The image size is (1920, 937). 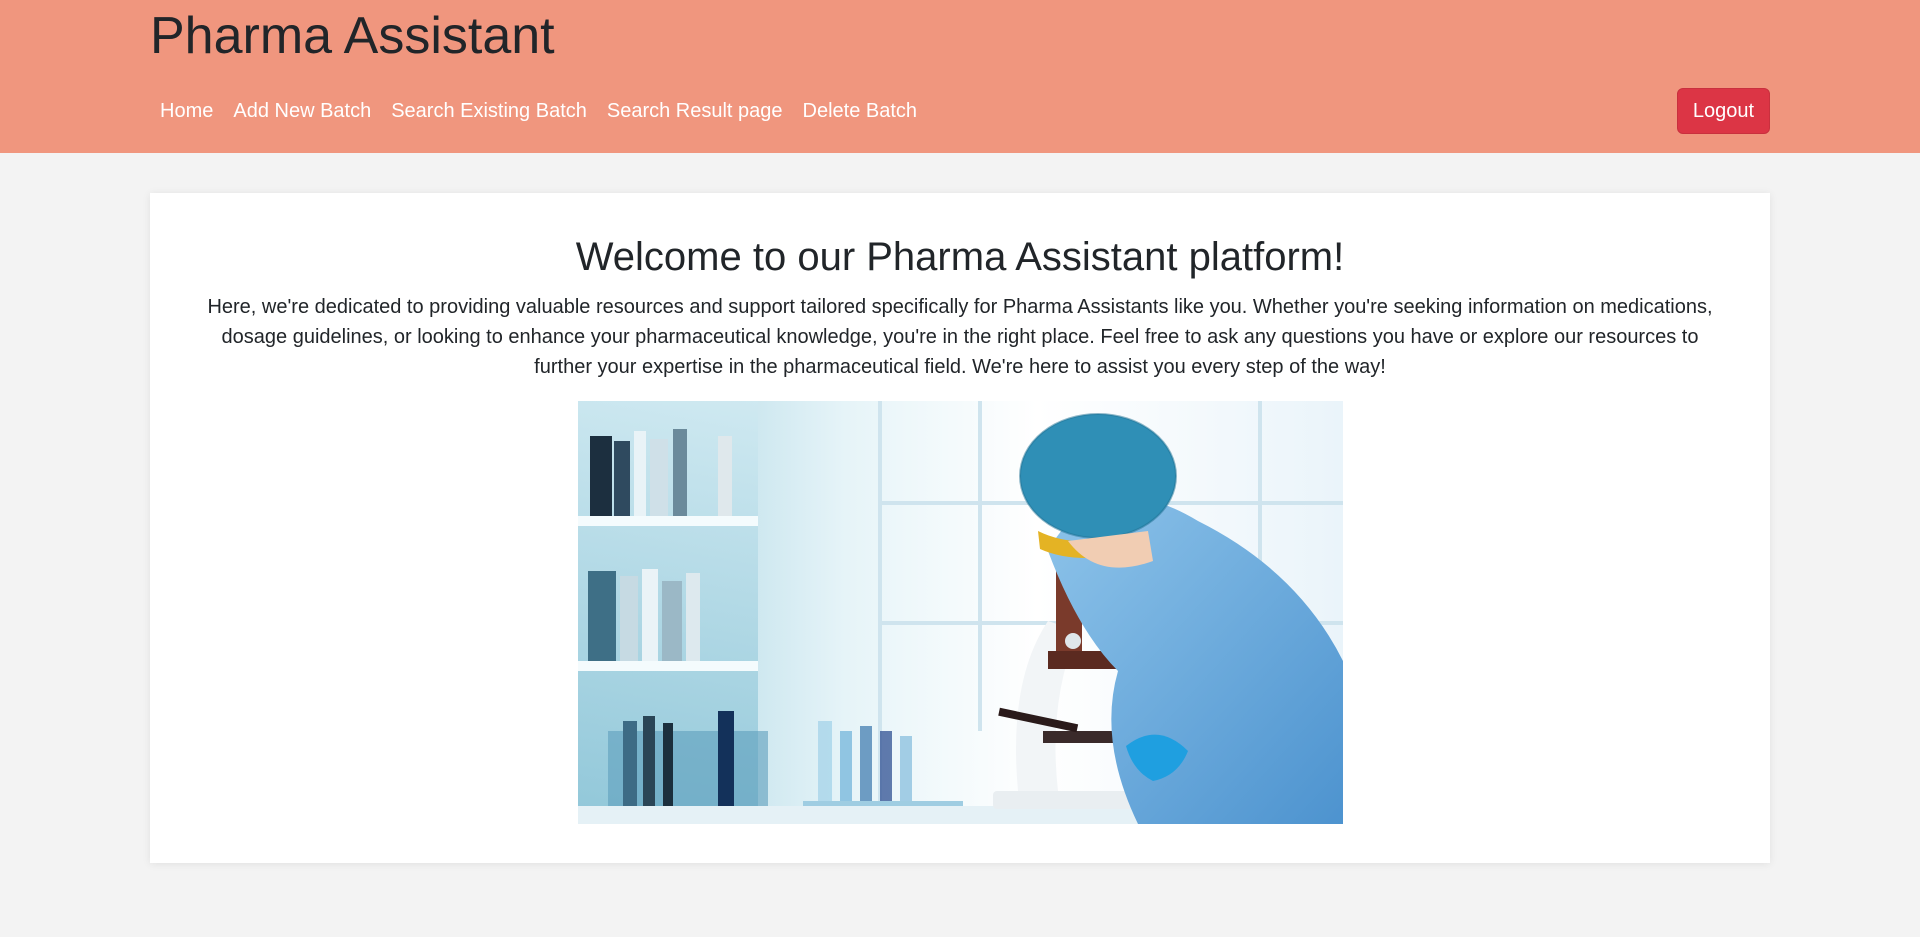 I want to click on brand-title: Pharma Assistant, so click(x=352, y=36).